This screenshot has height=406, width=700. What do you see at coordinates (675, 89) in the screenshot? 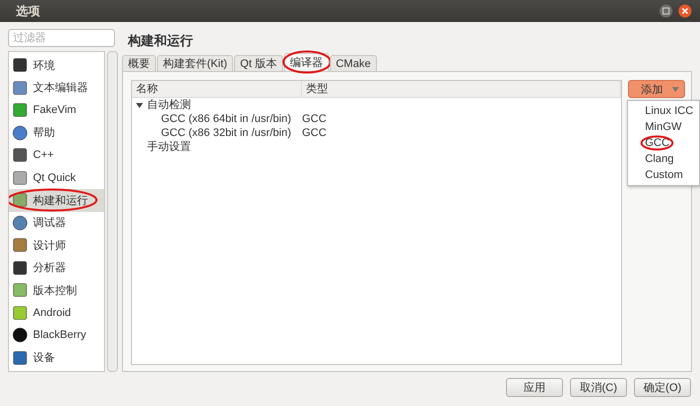
I see `caret-icon` at bounding box center [675, 89].